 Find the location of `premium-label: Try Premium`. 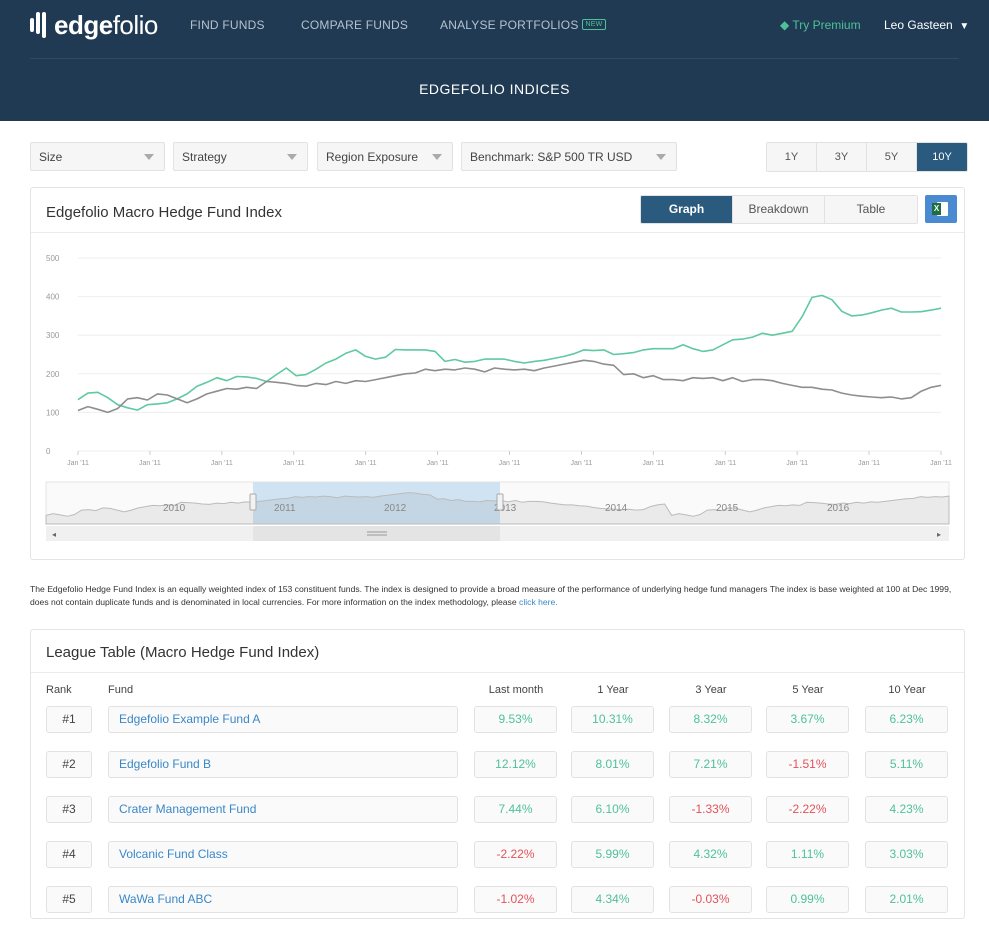

premium-label: Try Premium is located at coordinates (826, 25).